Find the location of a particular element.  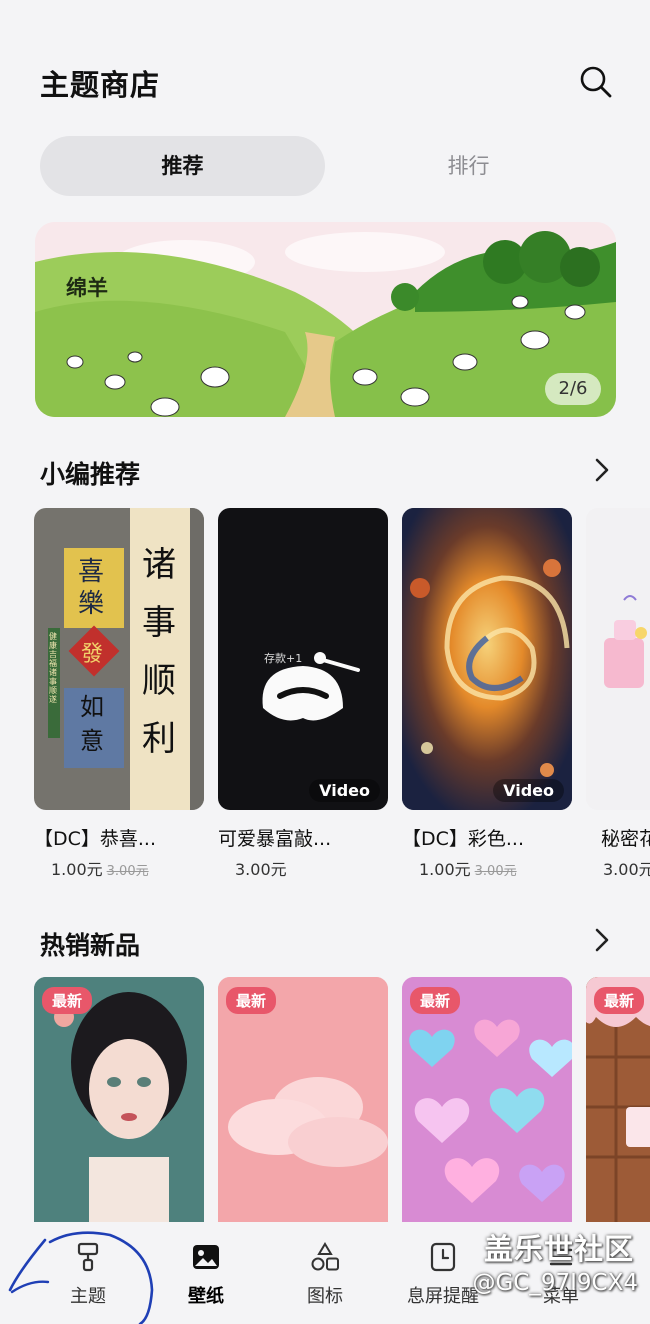

image-icon is located at coordinates (206, 1257).